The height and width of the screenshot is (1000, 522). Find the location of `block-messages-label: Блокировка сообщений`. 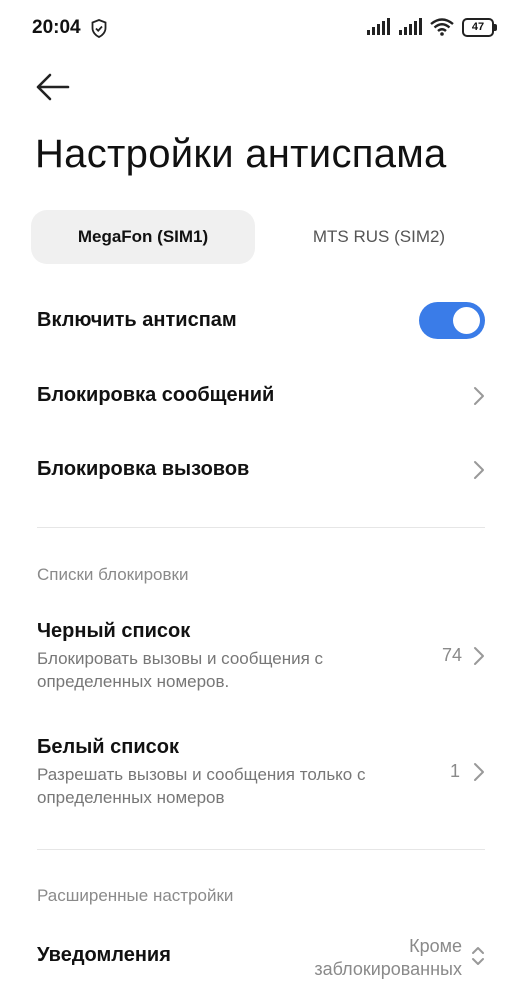

block-messages-label: Блокировка сообщений is located at coordinates (156, 395).